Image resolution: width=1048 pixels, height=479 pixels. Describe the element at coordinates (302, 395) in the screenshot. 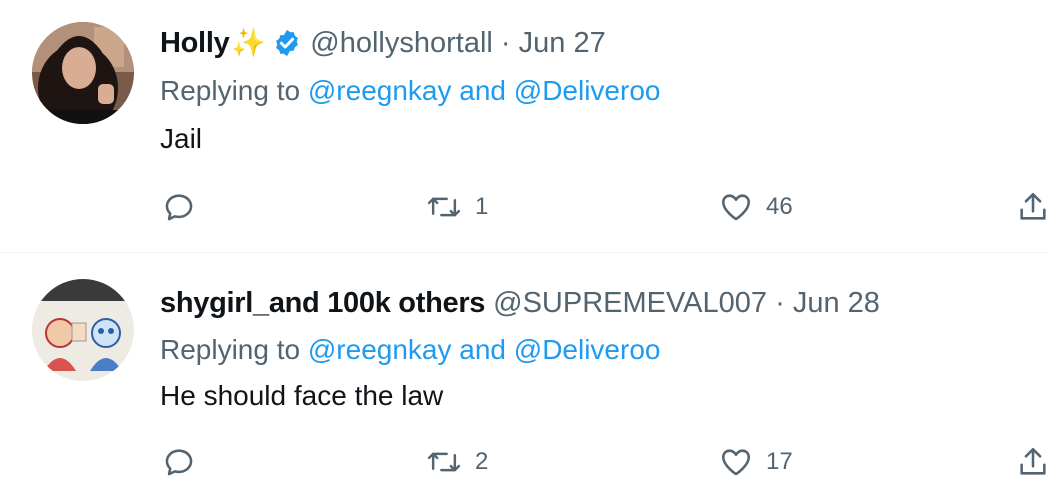

I see `tweet-text: He should face the law` at that location.